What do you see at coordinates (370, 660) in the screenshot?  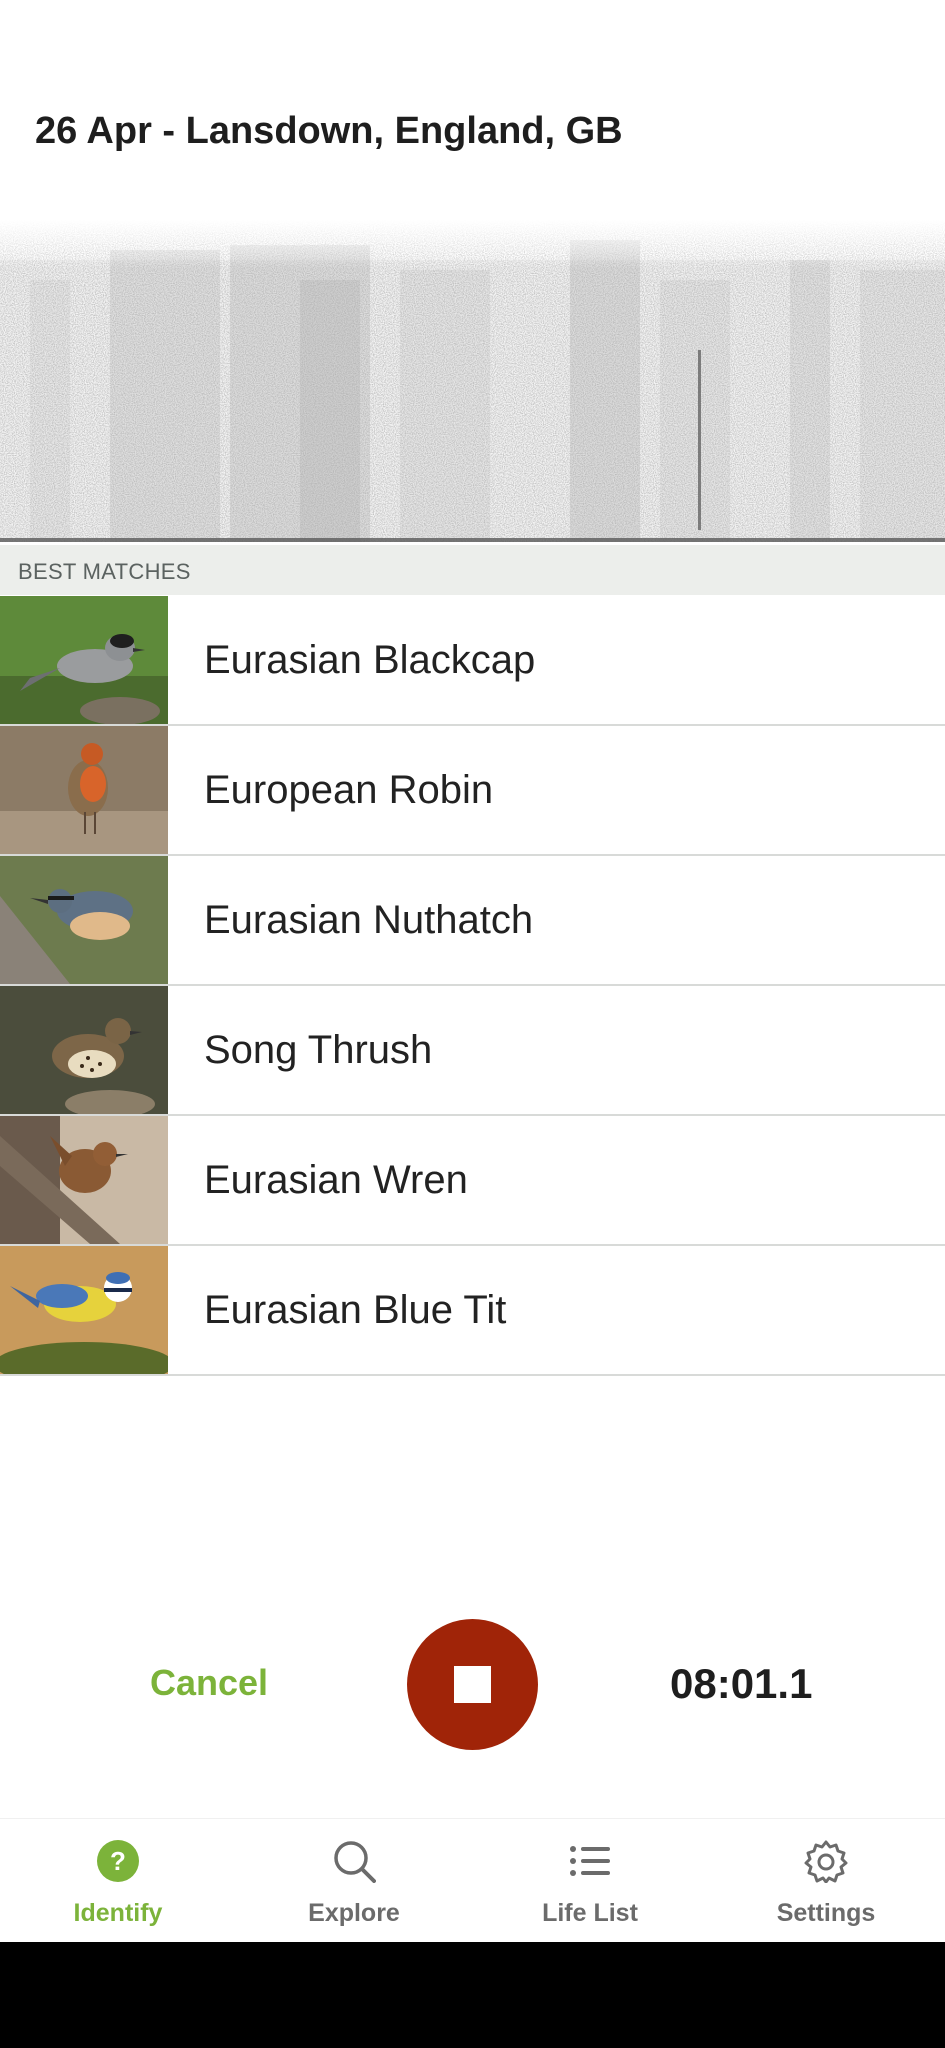 I see `bird-name: Eurasian Blackcap` at bounding box center [370, 660].